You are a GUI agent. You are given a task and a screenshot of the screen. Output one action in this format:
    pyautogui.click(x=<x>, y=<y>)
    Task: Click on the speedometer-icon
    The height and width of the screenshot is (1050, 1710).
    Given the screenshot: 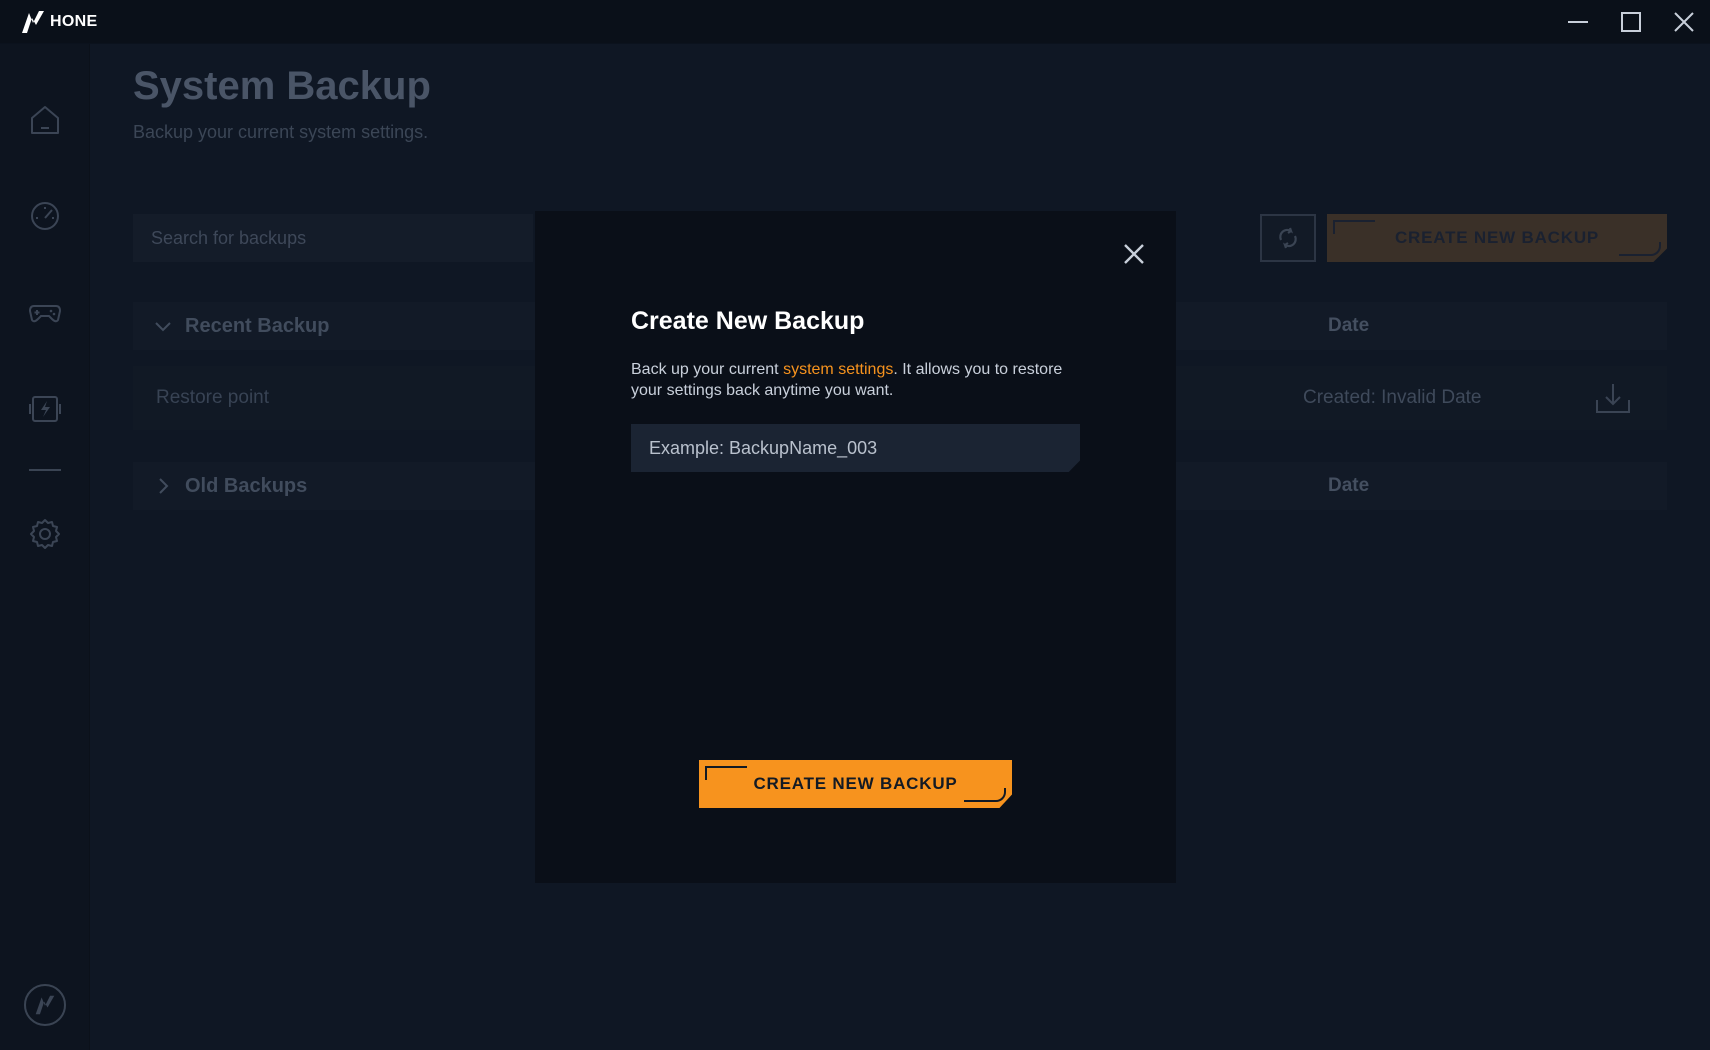 What is the action you would take?
    pyautogui.click(x=45, y=216)
    